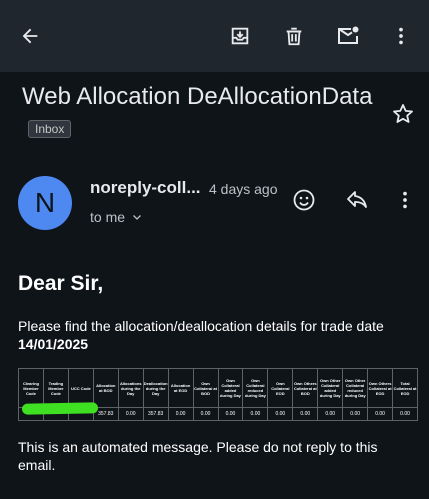  I want to click on recipient-details-toggle: to me, so click(116, 217).